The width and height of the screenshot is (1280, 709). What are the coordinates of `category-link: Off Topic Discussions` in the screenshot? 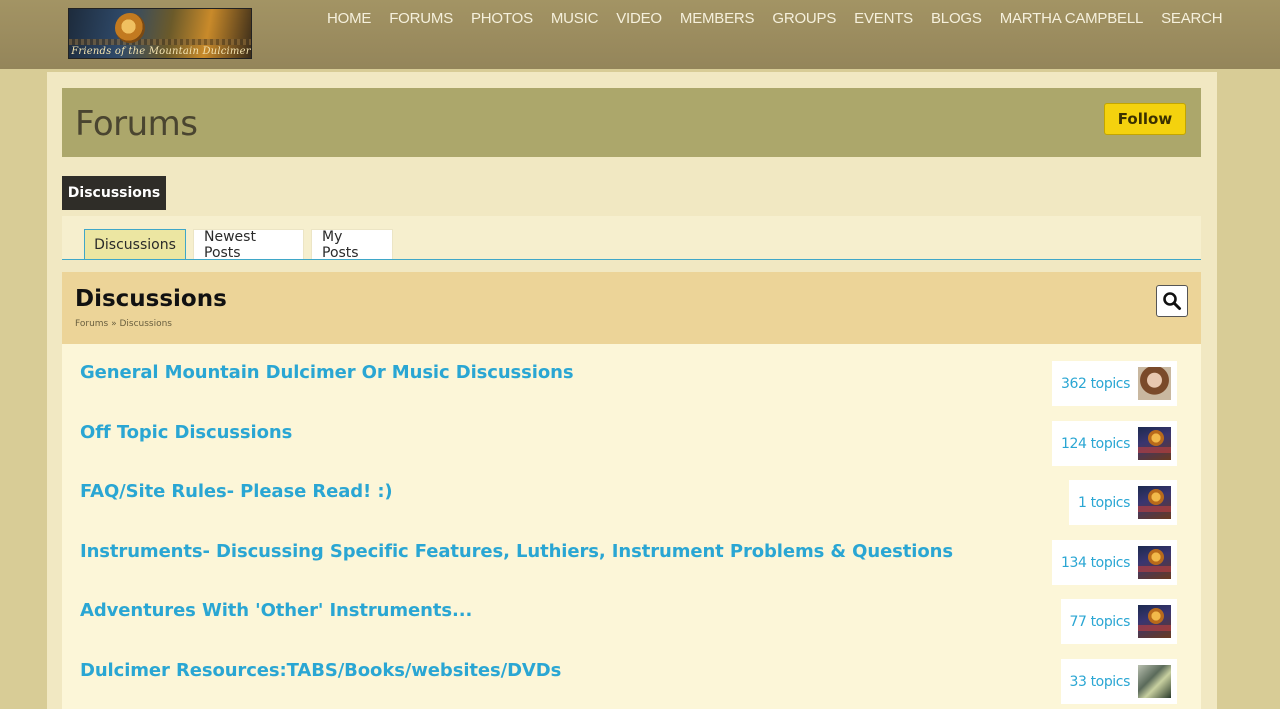 It's located at (186, 432).